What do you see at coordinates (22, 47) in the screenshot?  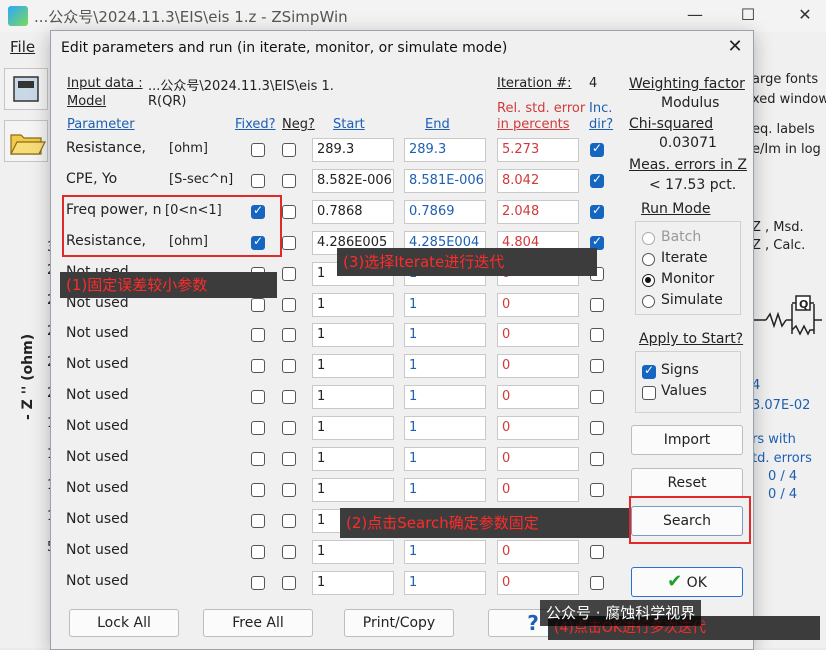 I see `menu-file: File` at bounding box center [22, 47].